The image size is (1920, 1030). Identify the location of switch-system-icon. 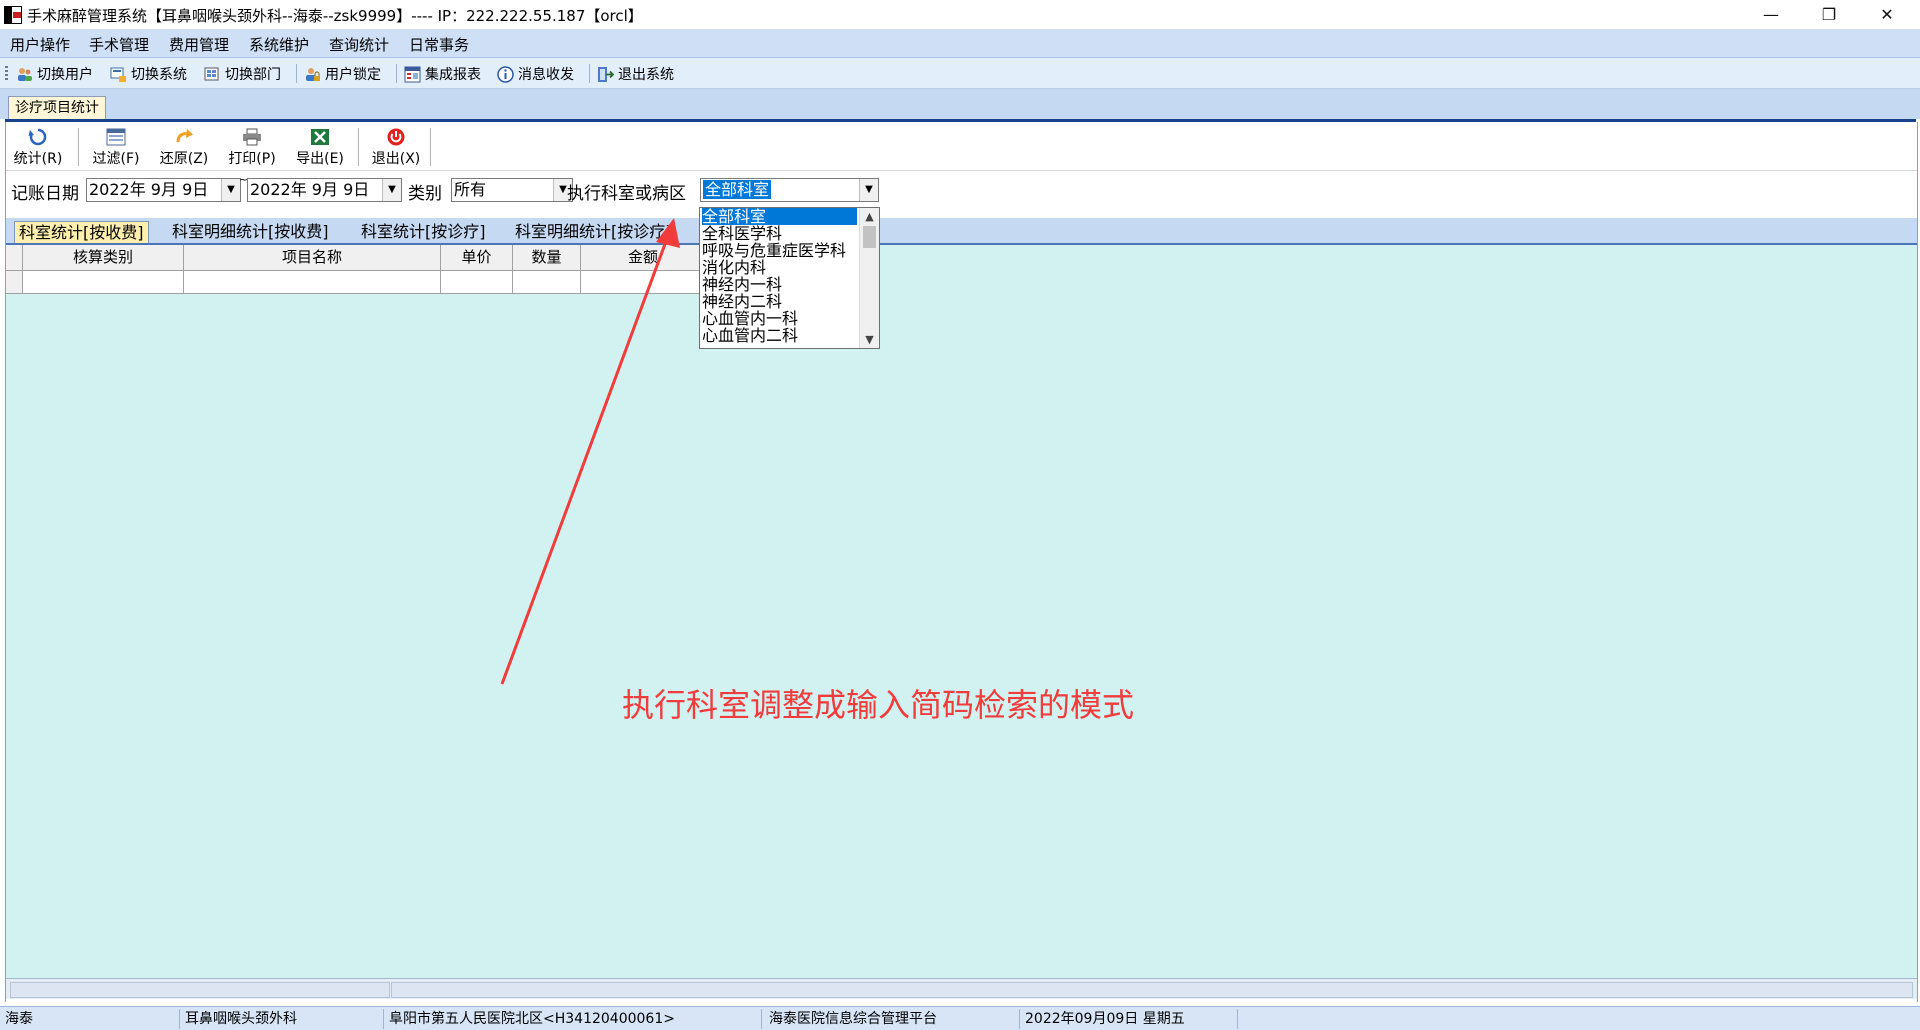
(118, 74).